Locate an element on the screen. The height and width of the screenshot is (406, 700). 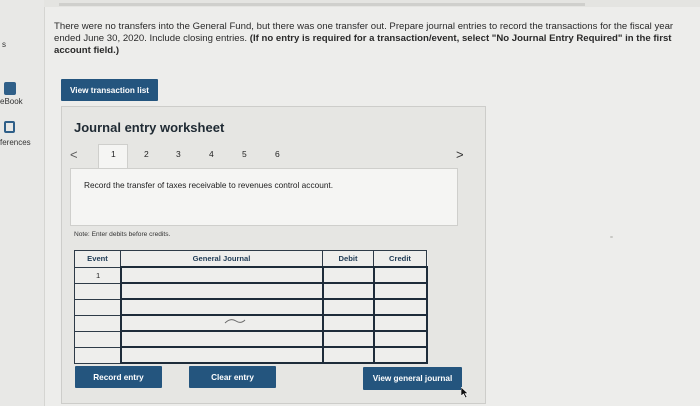
tab-4: 4 is located at coordinates (211, 154).